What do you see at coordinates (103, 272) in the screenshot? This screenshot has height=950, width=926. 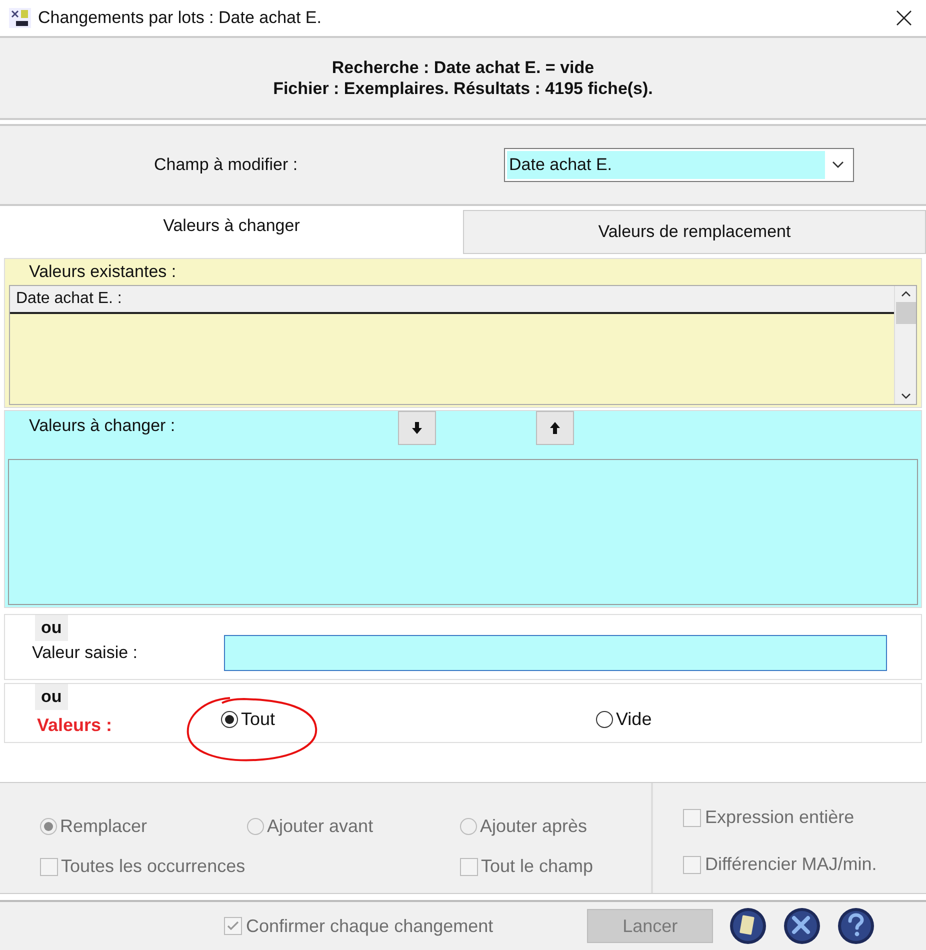 I see `section-title: Valeurs existantes :` at bounding box center [103, 272].